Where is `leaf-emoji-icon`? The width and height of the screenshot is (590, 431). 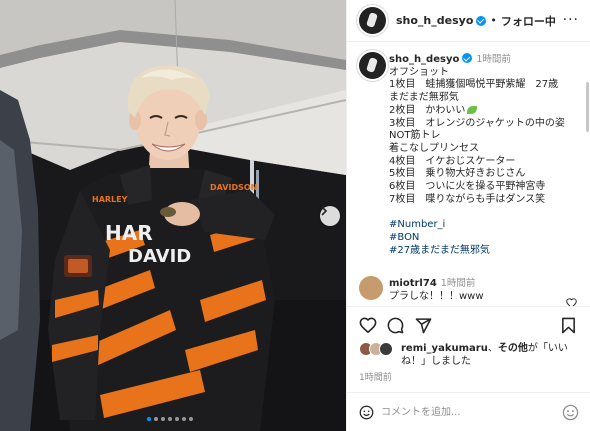
leaf-emoji-icon is located at coordinates (472, 109).